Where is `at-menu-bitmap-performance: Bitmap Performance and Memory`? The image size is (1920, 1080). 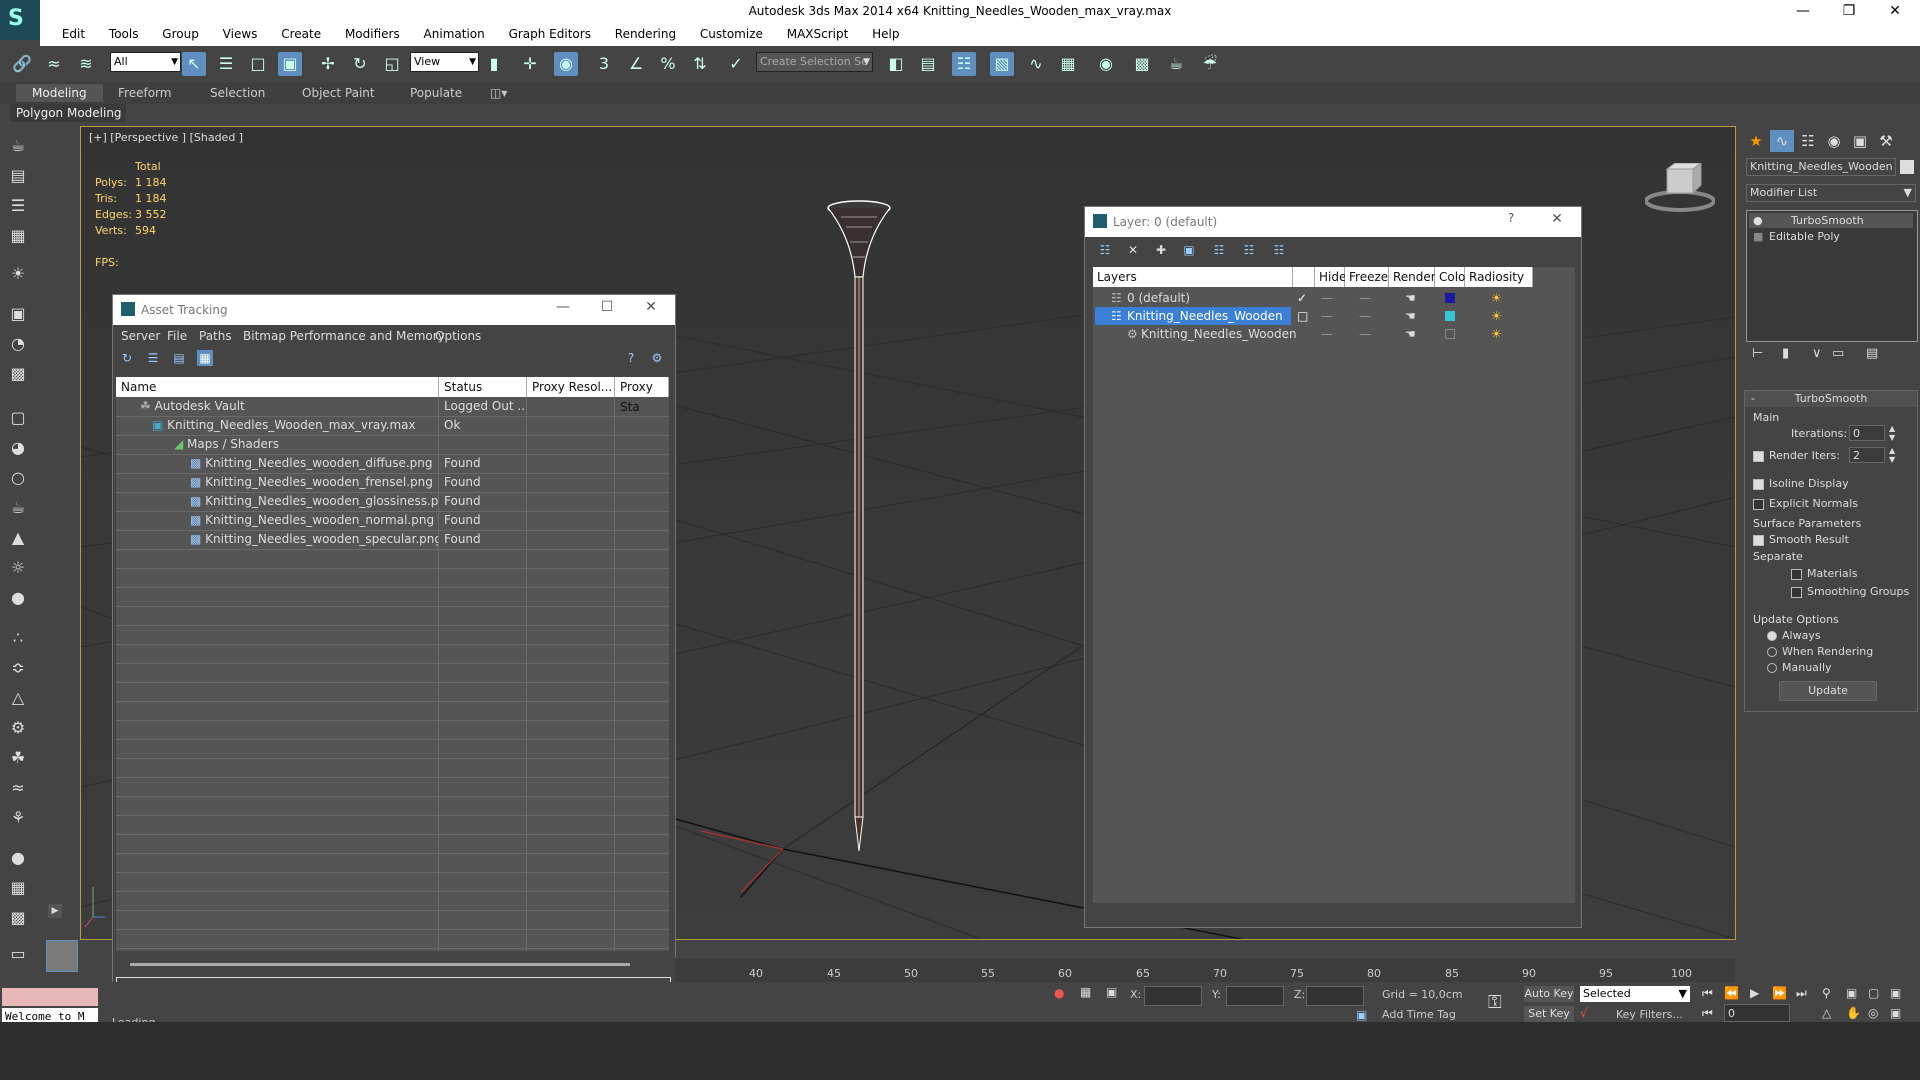
at-menu-bitmap-performance: Bitmap Performance and Memory is located at coordinates (344, 336).